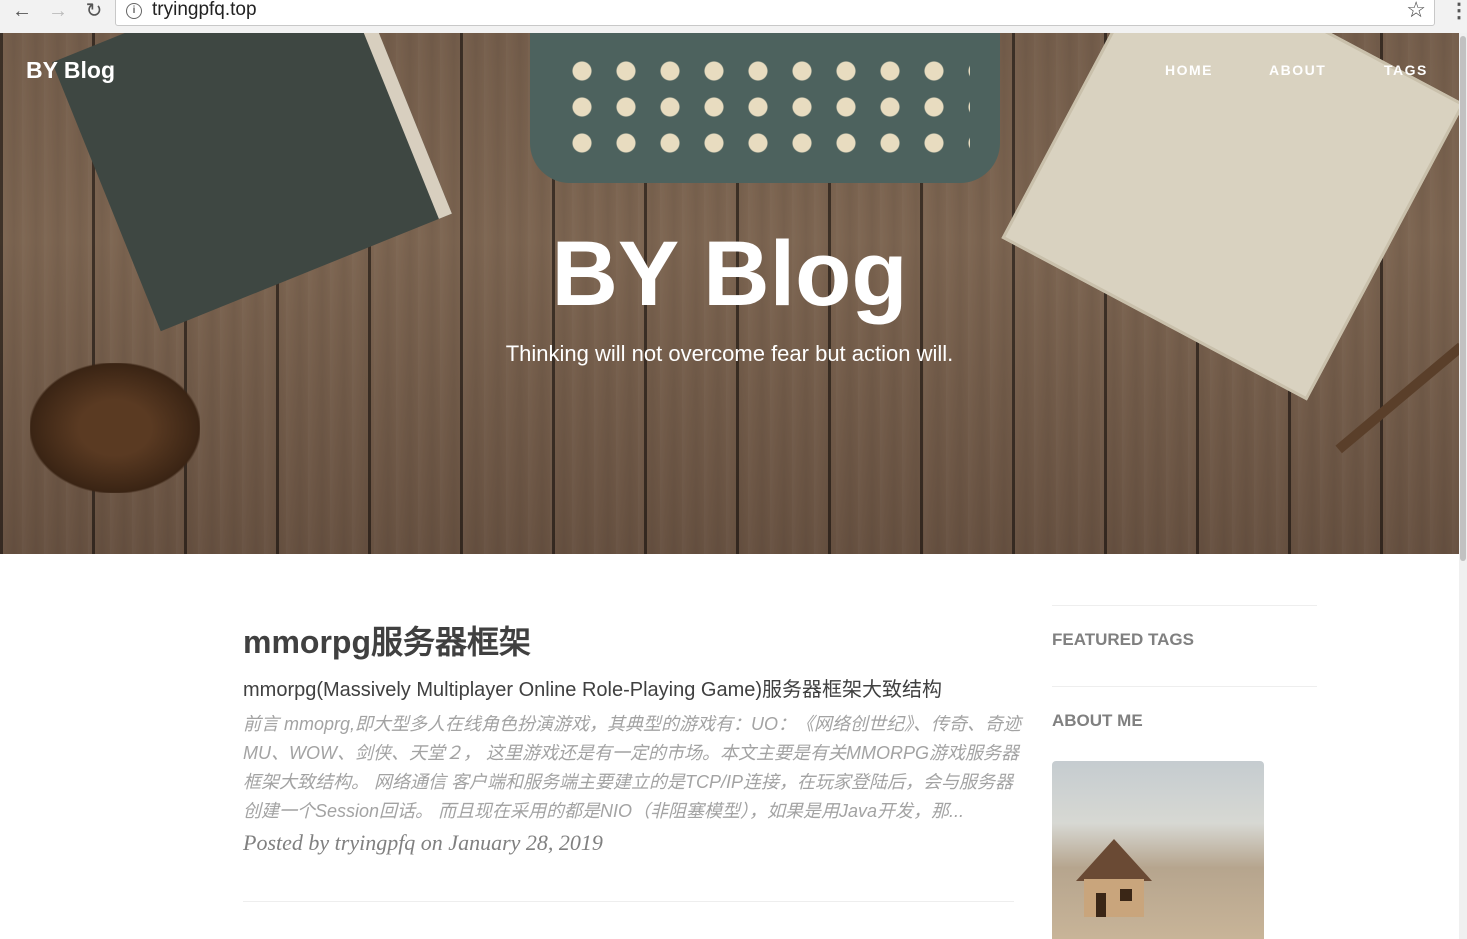 This screenshot has height=939, width=1467. Describe the element at coordinates (58, 13) in the screenshot. I see `forward-icon: →` at that location.